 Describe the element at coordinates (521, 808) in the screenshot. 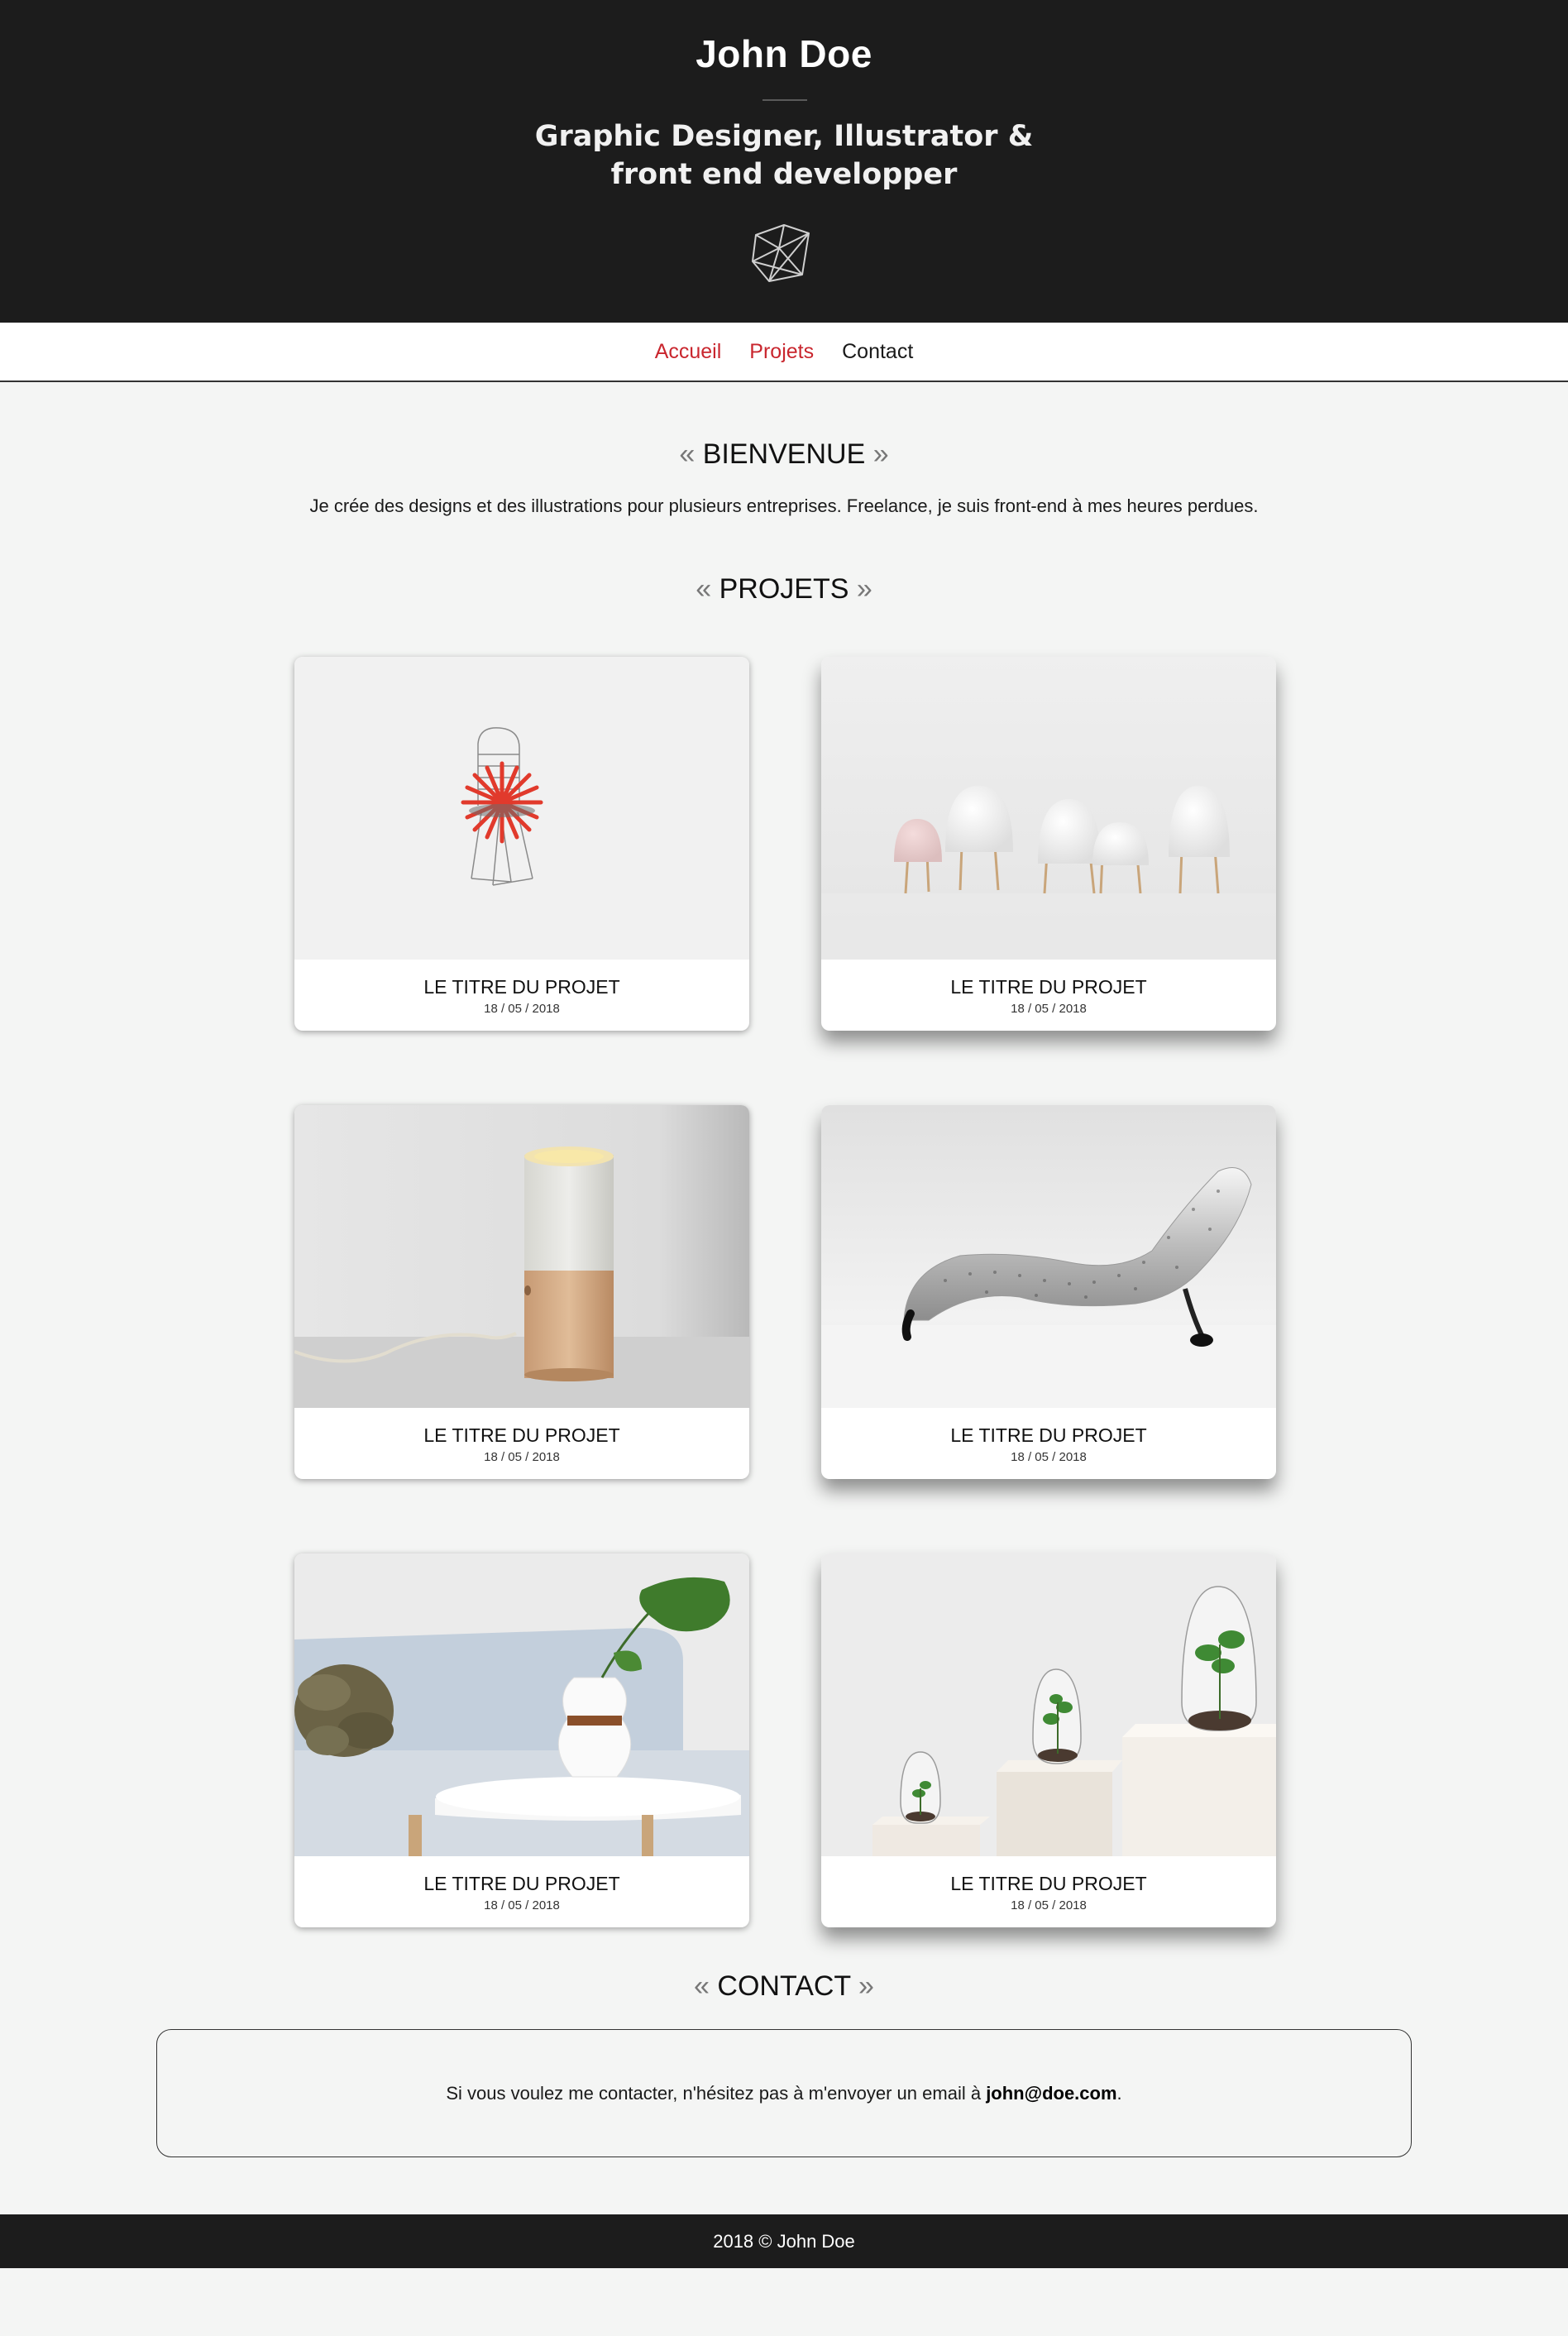

I see `project-image-red-wire-chair` at that location.